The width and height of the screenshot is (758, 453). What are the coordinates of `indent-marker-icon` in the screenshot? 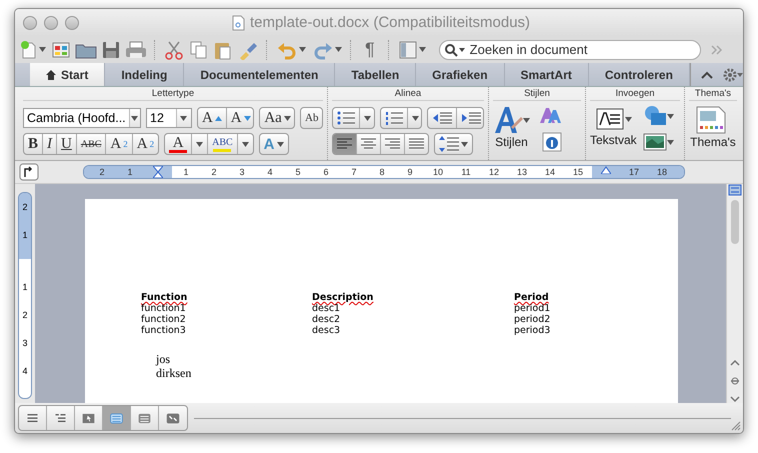 It's located at (158, 172).